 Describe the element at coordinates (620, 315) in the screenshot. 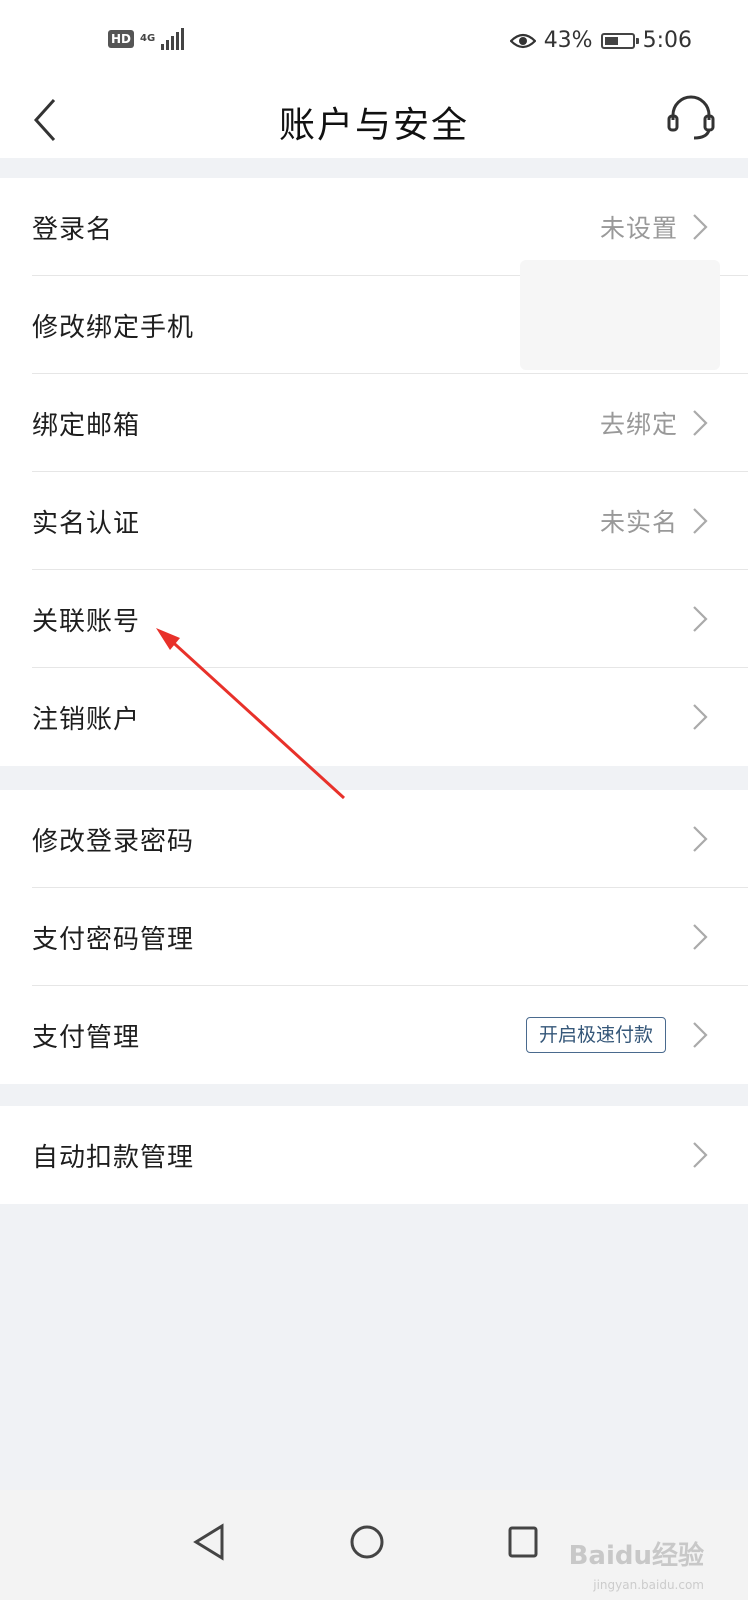

I see `blurred-region` at that location.